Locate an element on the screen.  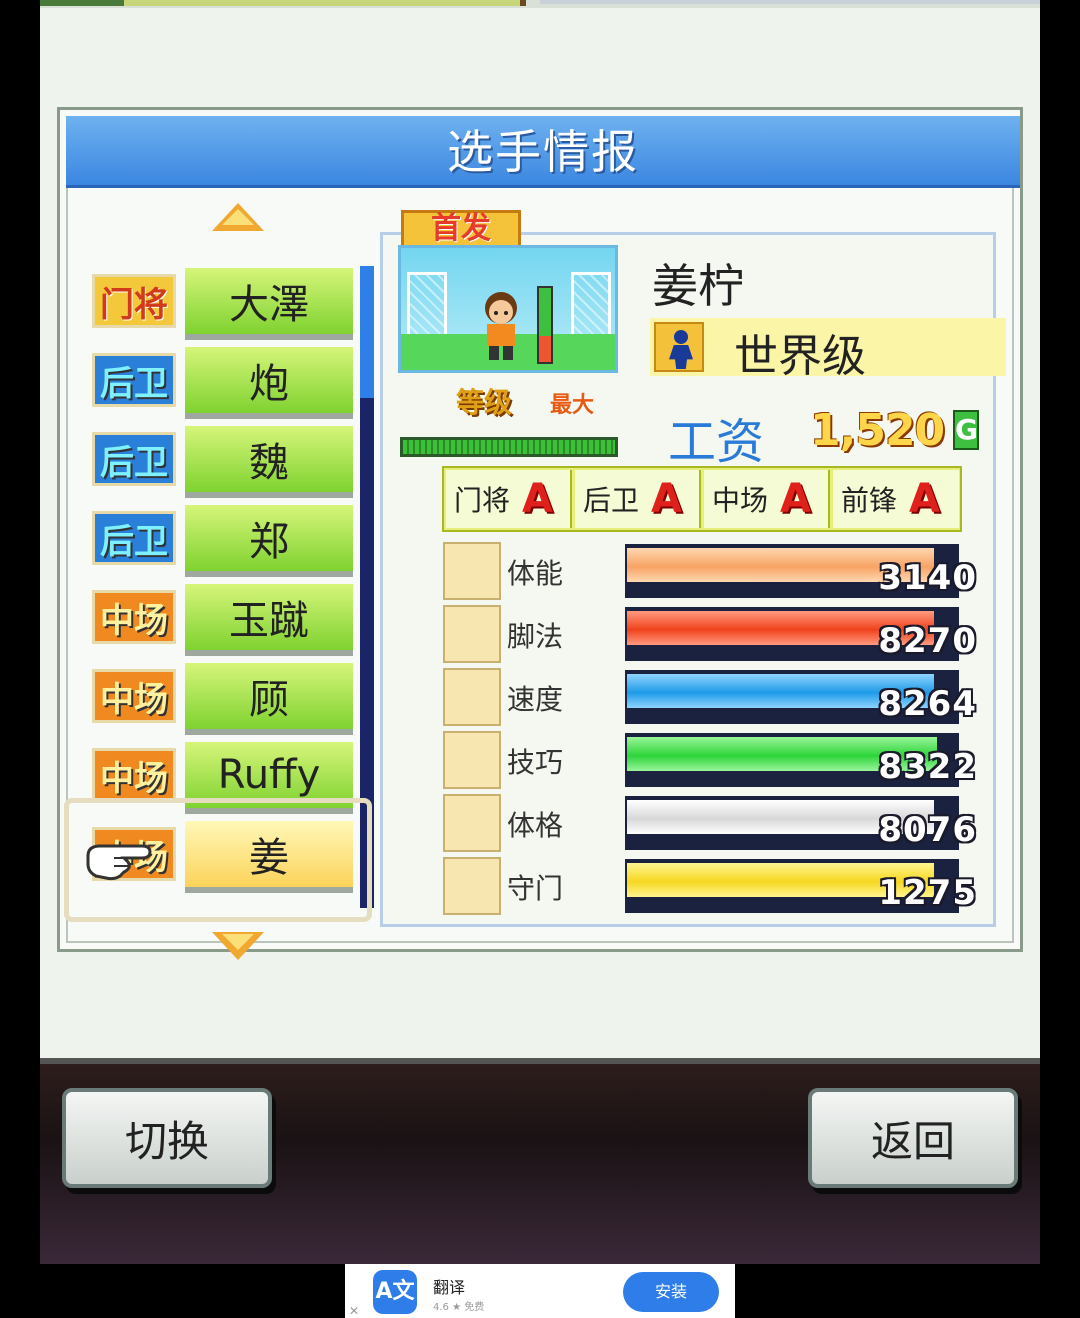
stat-value: 3140 is located at coordinates (927, 578).